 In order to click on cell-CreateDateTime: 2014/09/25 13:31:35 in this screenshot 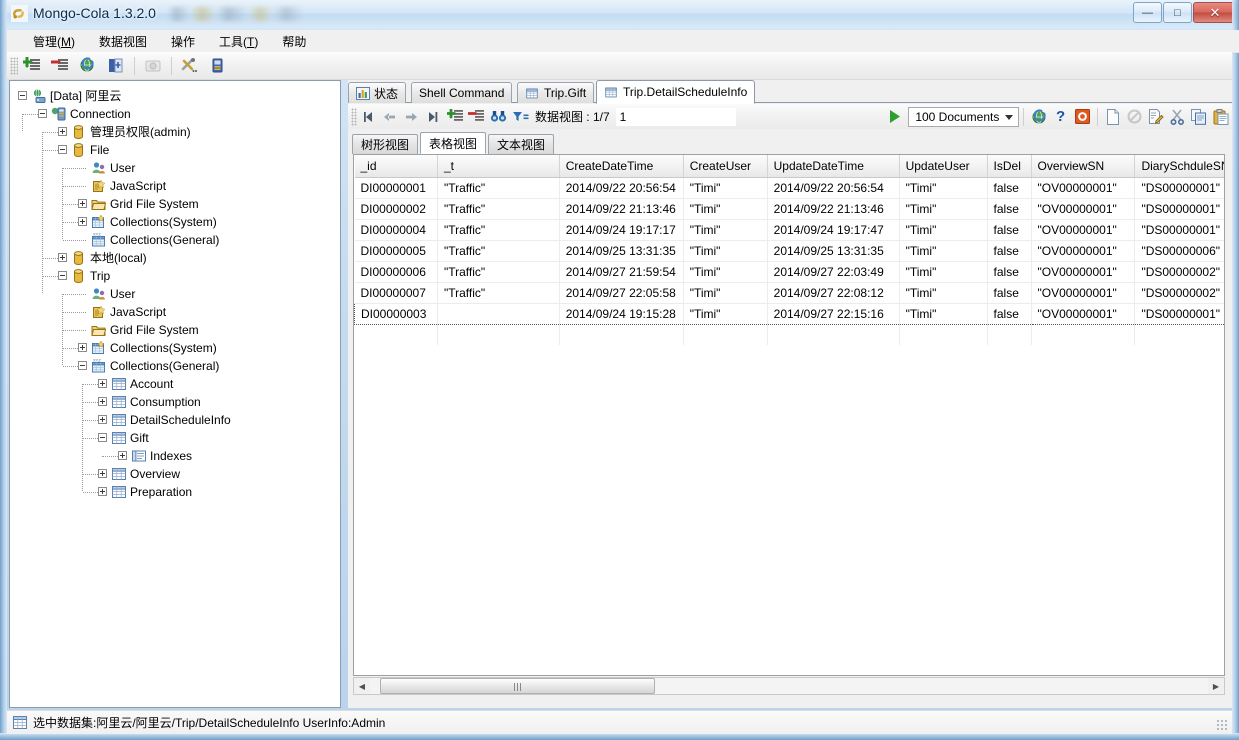, I will do `click(621, 251)`.